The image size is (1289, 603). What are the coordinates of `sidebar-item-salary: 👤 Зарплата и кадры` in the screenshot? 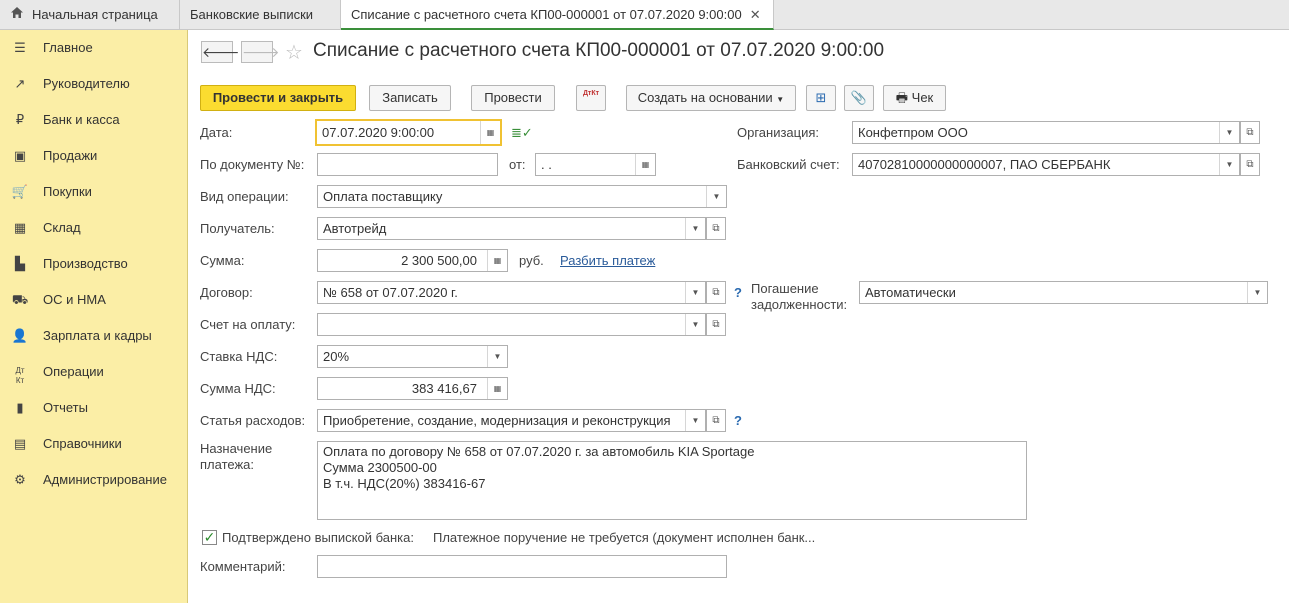 It's located at (94, 336).